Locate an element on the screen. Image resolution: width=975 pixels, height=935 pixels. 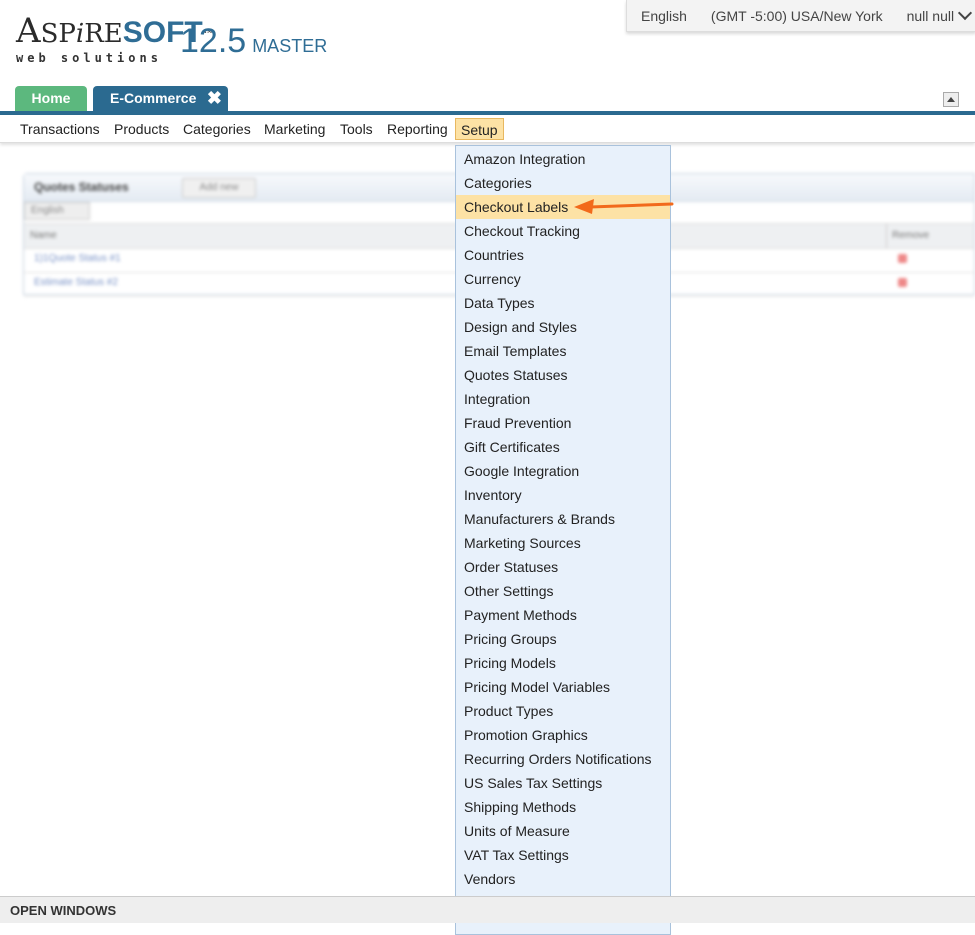
setup-item-inventory: Inventory is located at coordinates (563, 495).